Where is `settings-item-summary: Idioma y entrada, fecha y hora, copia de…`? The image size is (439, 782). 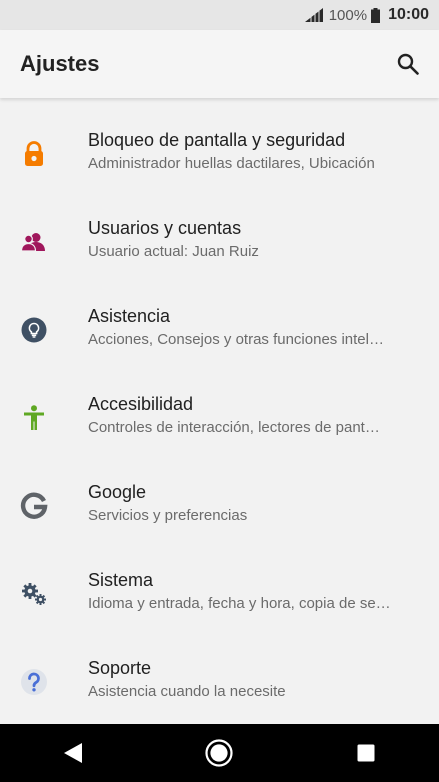
settings-item-summary: Idioma y entrada, fecha y hora, copia de… is located at coordinates (239, 603).